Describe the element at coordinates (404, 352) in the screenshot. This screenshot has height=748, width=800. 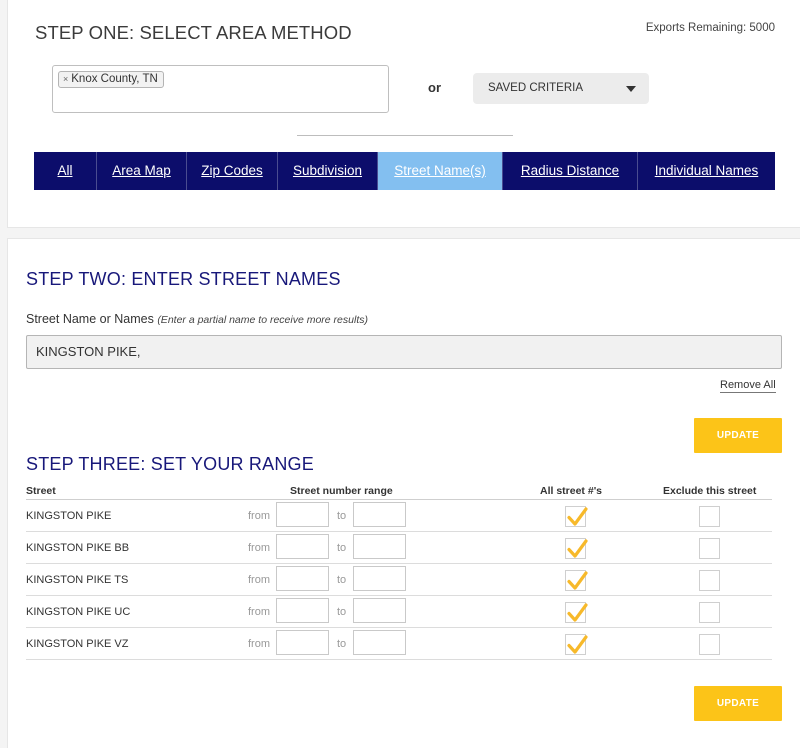
I see `street-name-input: KINGSTON PIKE,` at that location.